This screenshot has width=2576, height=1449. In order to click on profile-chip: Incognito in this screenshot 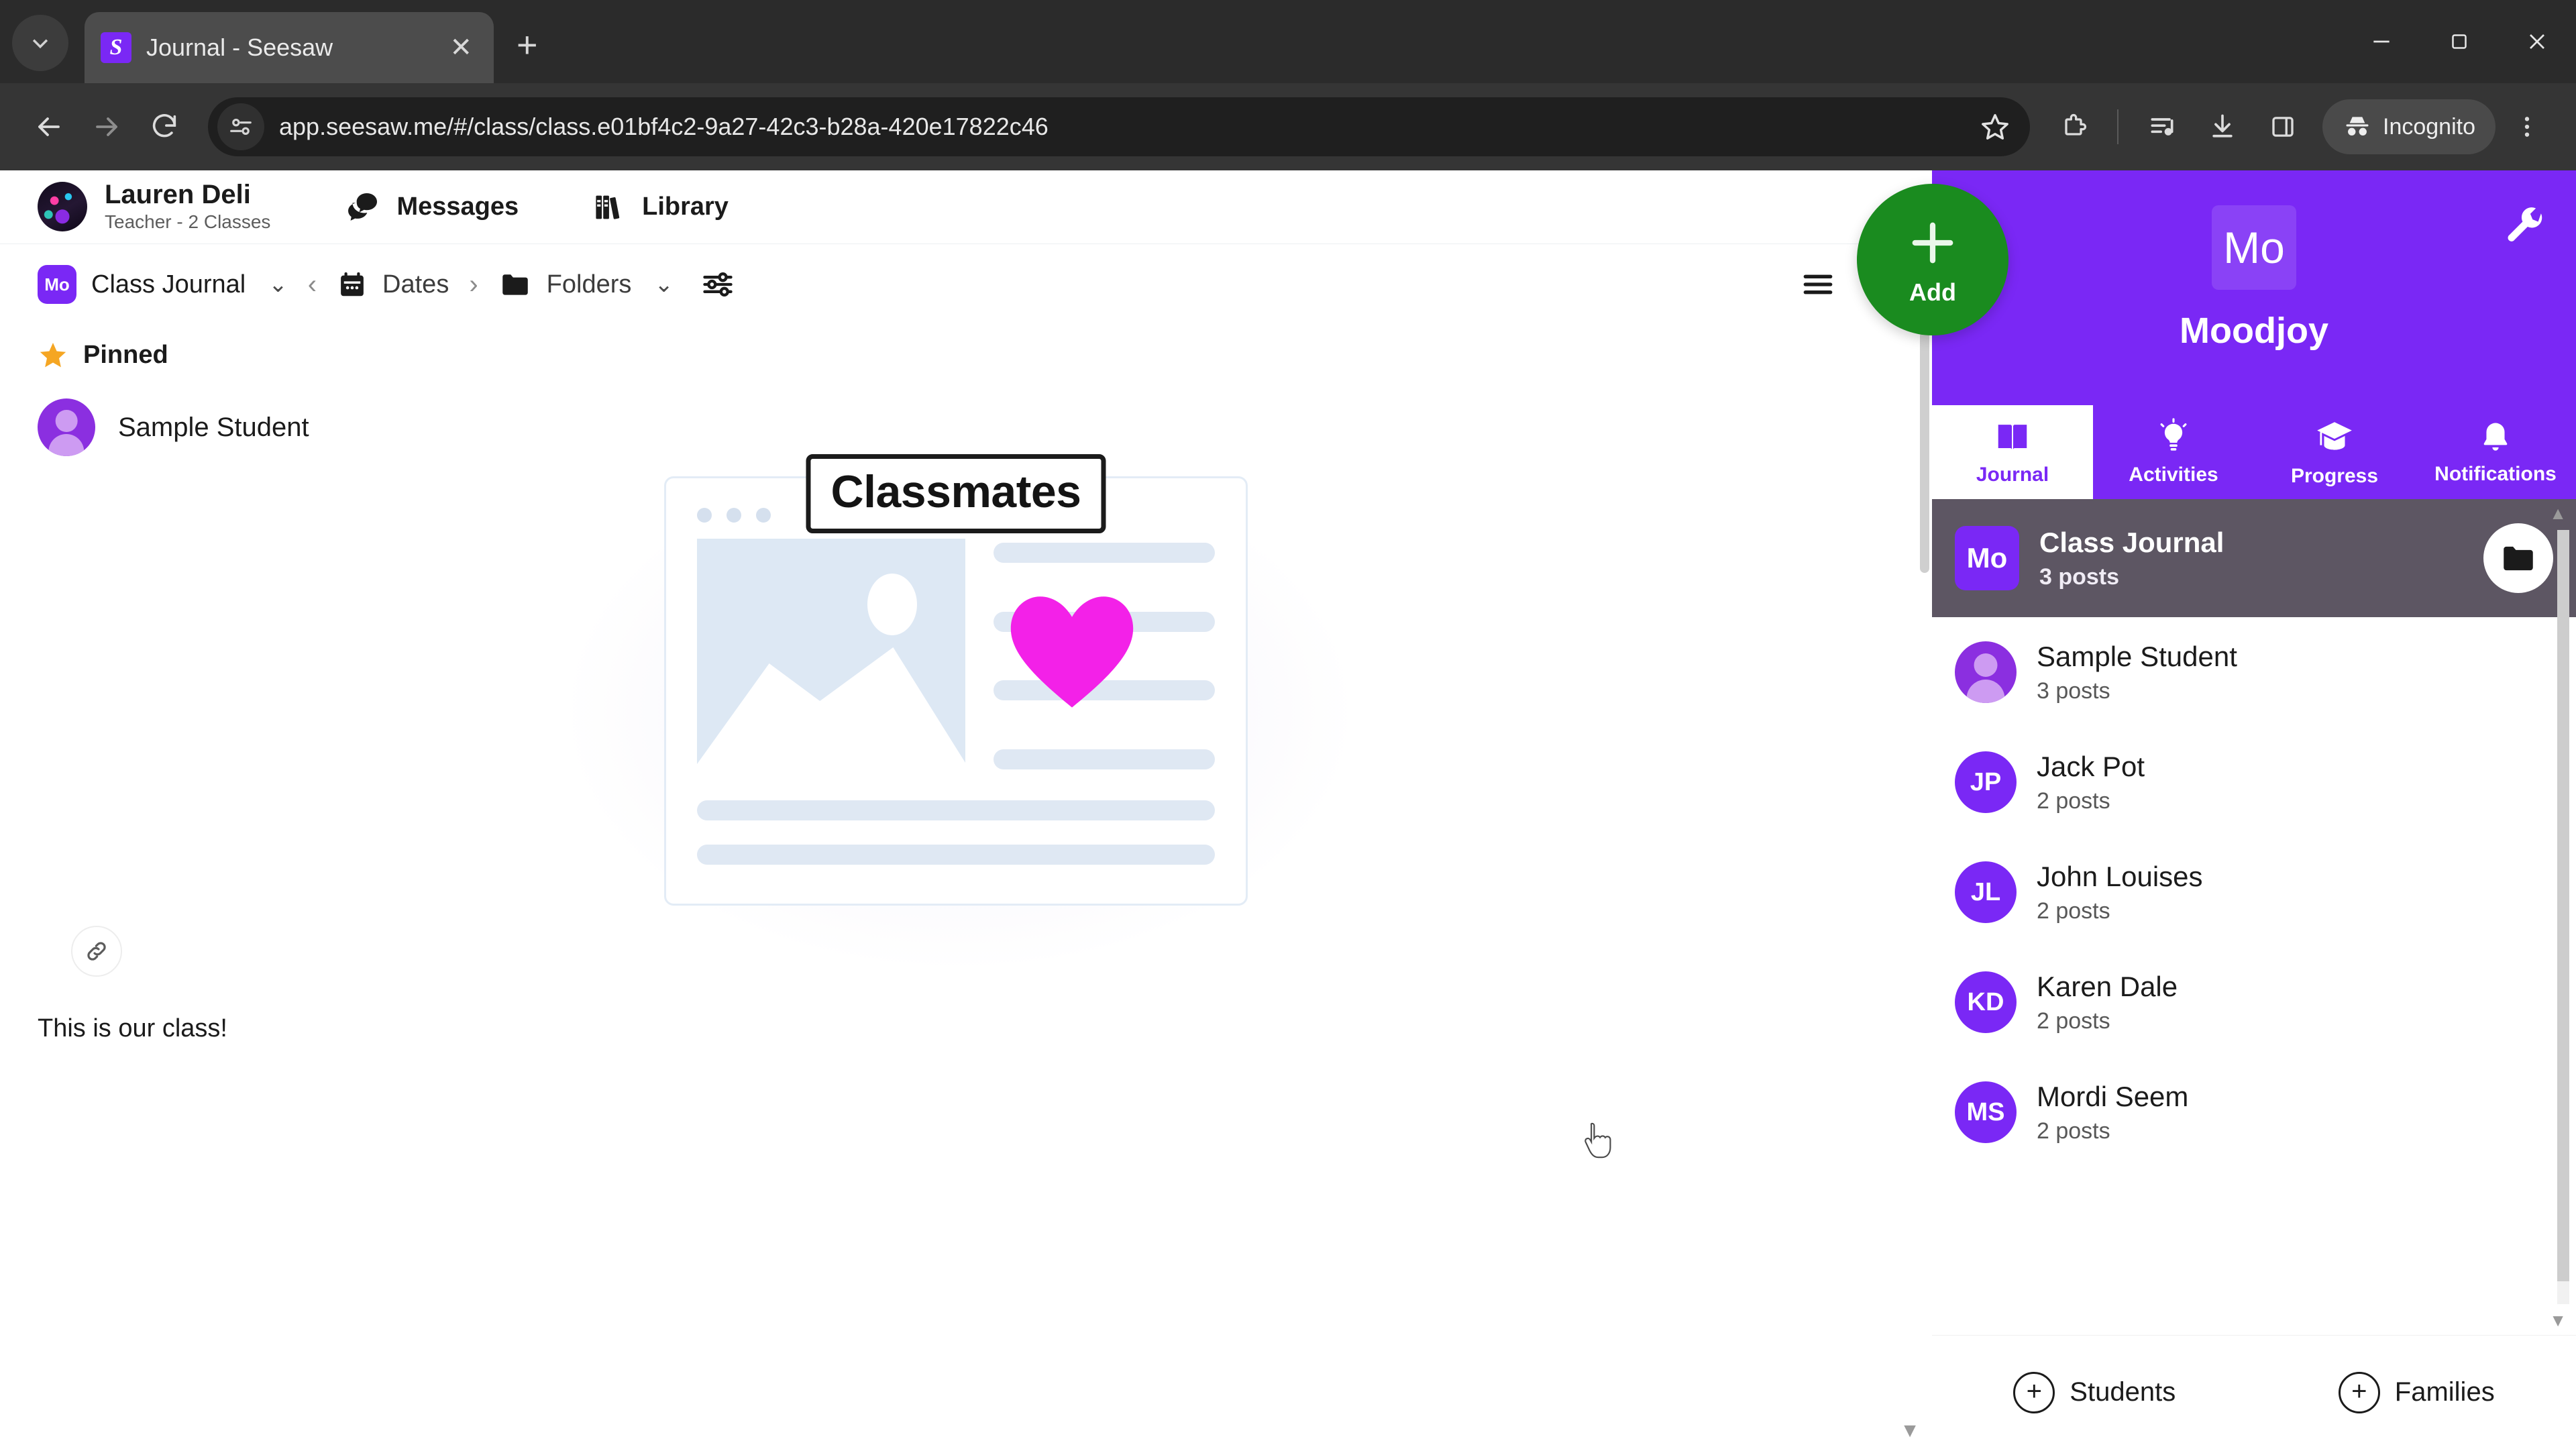, I will do `click(2409, 126)`.